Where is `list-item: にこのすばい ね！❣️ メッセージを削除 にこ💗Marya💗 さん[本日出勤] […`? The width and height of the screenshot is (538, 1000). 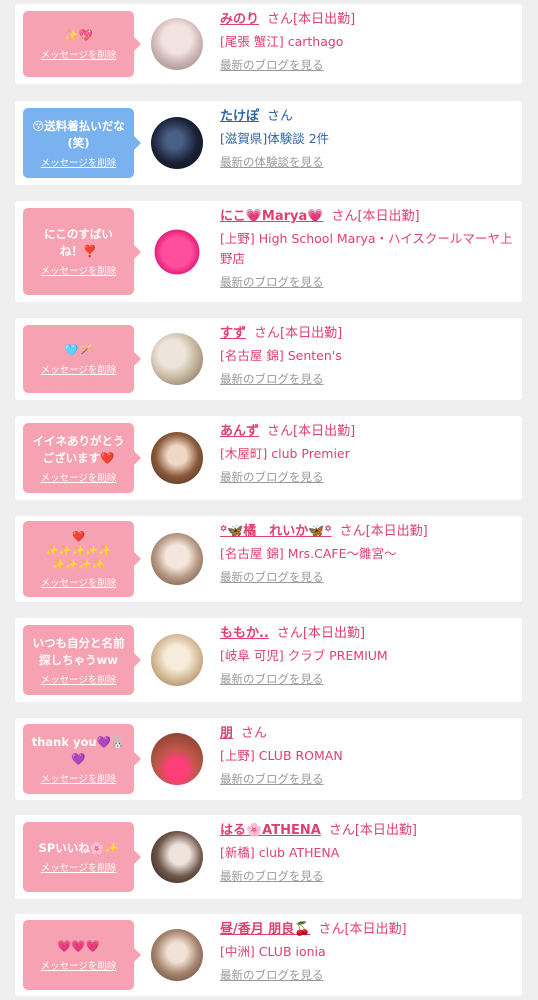 list-item: にこのすばい ね！❣️ メッセージを削除 にこ💗Marya💗 さん[本日出勤] [… is located at coordinates (268, 251).